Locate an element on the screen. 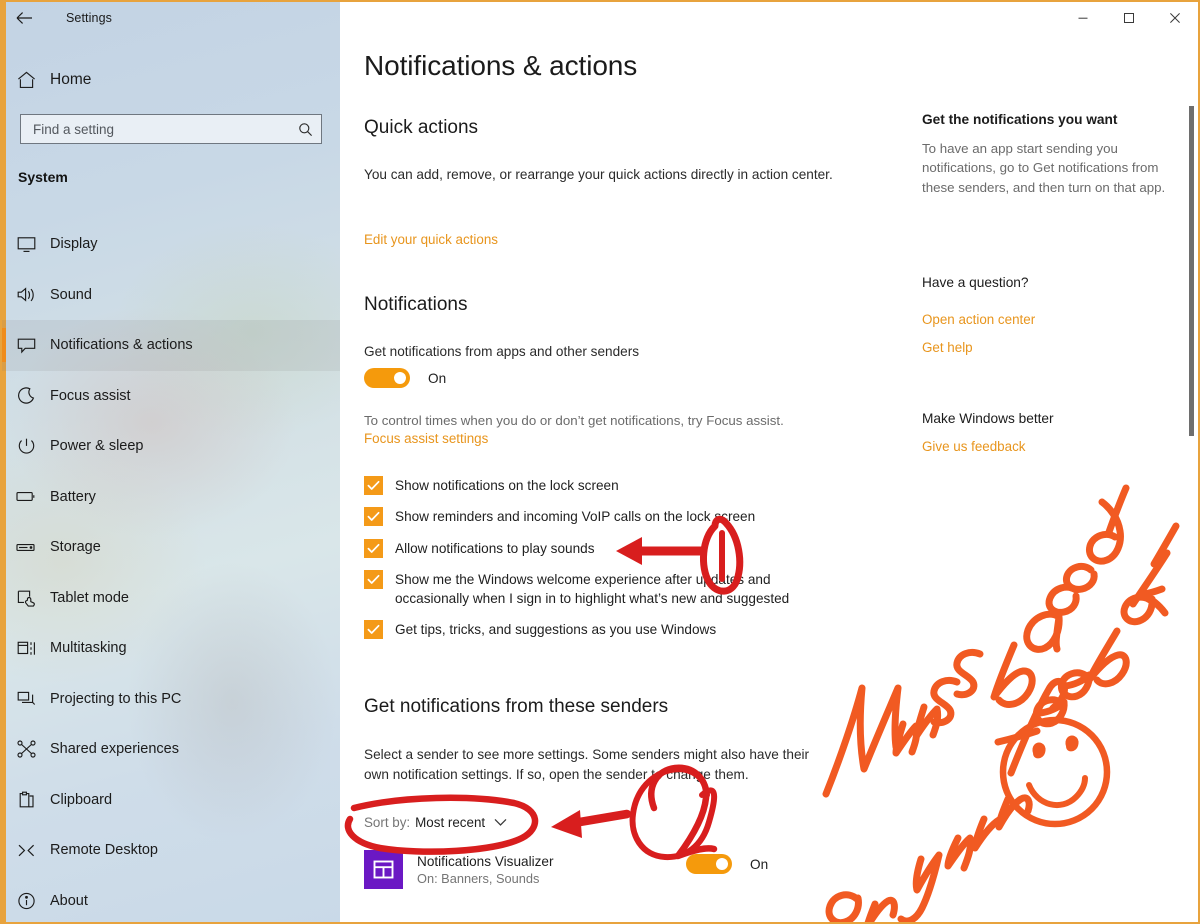 This screenshot has width=1200, height=924. close-button is located at coordinates (1175, 18).